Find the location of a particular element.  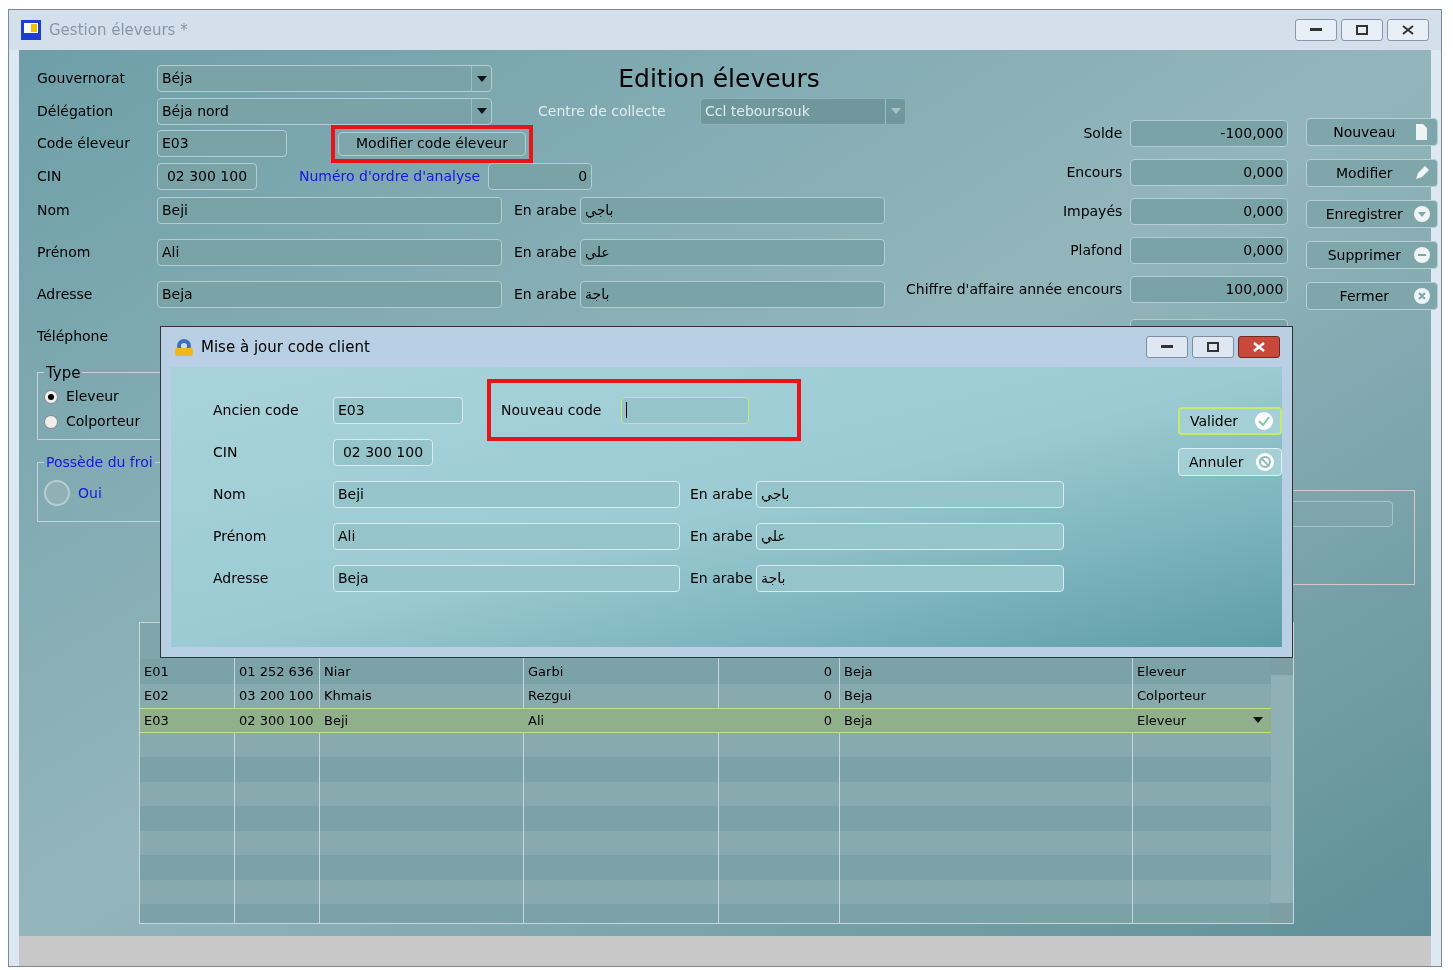

table-cell-text: 03 200 100 is located at coordinates (276, 696).